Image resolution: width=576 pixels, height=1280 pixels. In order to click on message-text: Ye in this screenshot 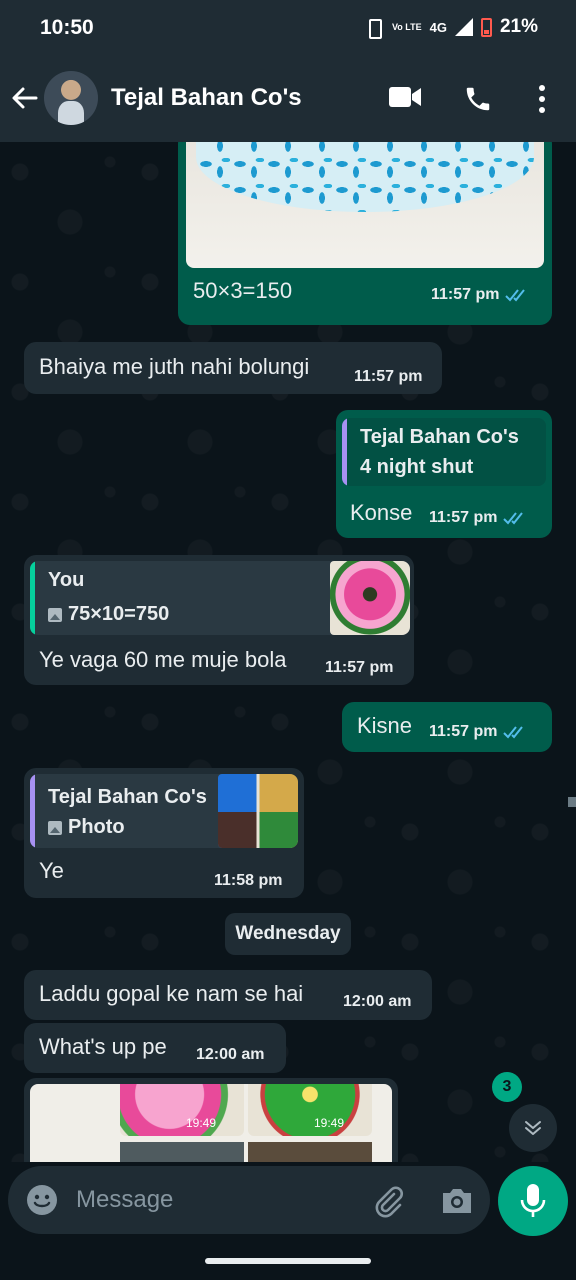, I will do `click(51, 870)`.